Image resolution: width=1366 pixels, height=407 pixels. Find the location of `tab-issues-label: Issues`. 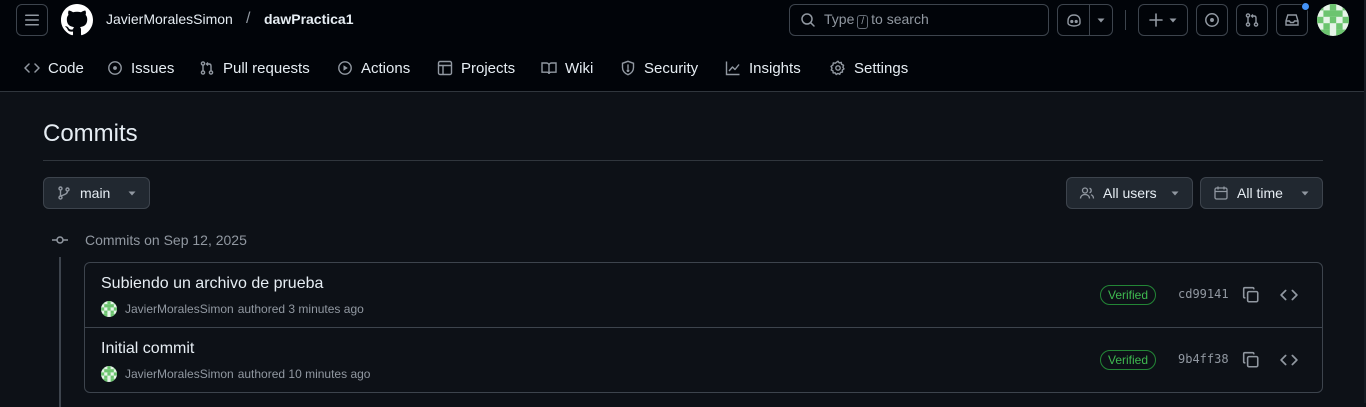

tab-issues-label: Issues is located at coordinates (153, 68).